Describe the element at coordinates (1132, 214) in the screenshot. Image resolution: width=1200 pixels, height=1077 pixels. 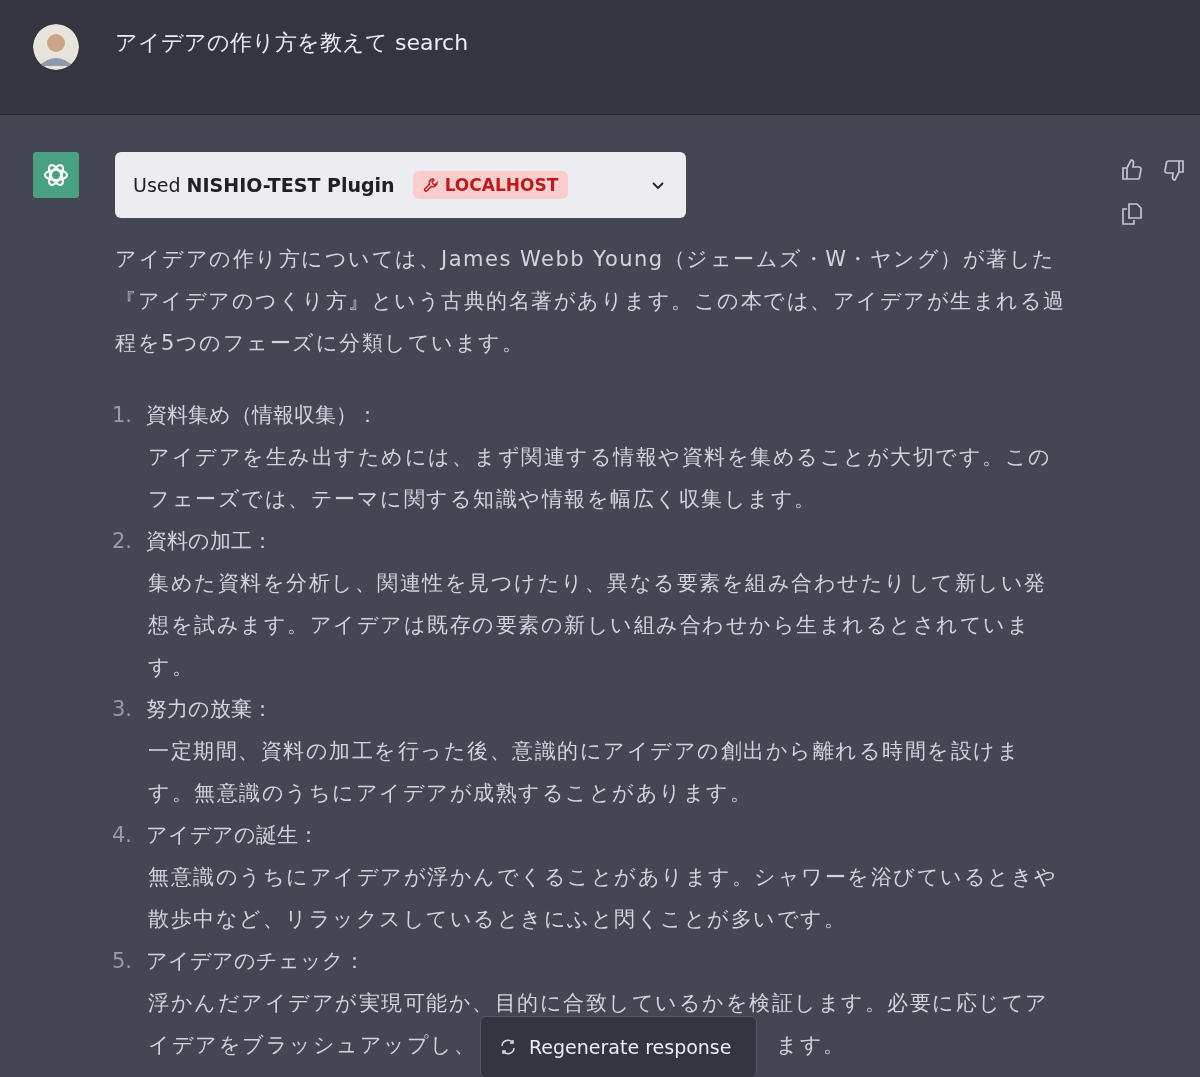
I see `copy-icon` at that location.